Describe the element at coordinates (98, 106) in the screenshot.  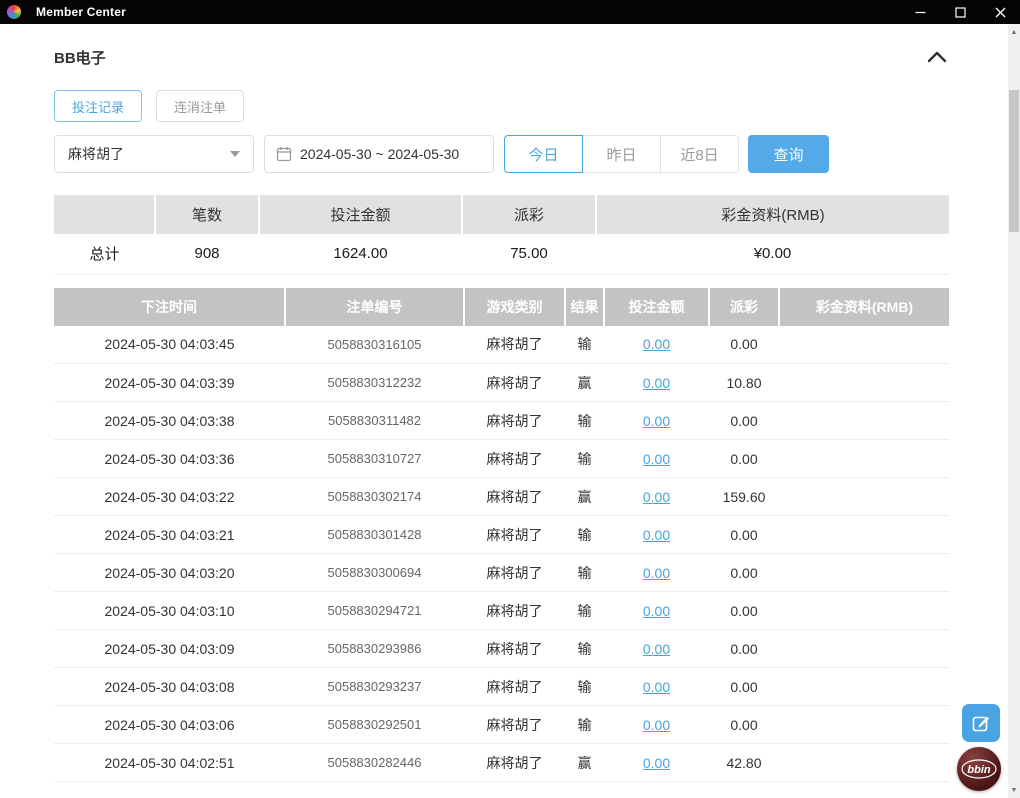
I see `tab-bet-records: 投注记录` at that location.